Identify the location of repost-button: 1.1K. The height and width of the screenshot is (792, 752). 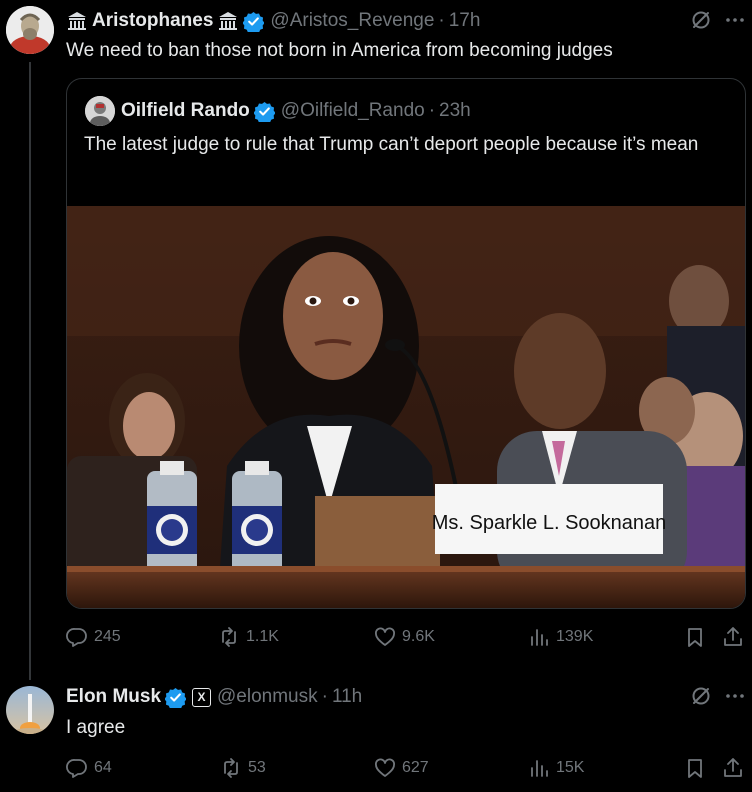
(248, 637).